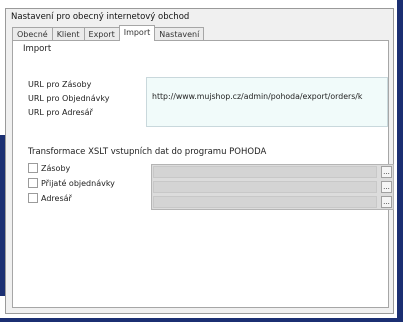  What do you see at coordinates (60, 84) in the screenshot?
I see `url-zasoby-label: URL pro Zásoby` at bounding box center [60, 84].